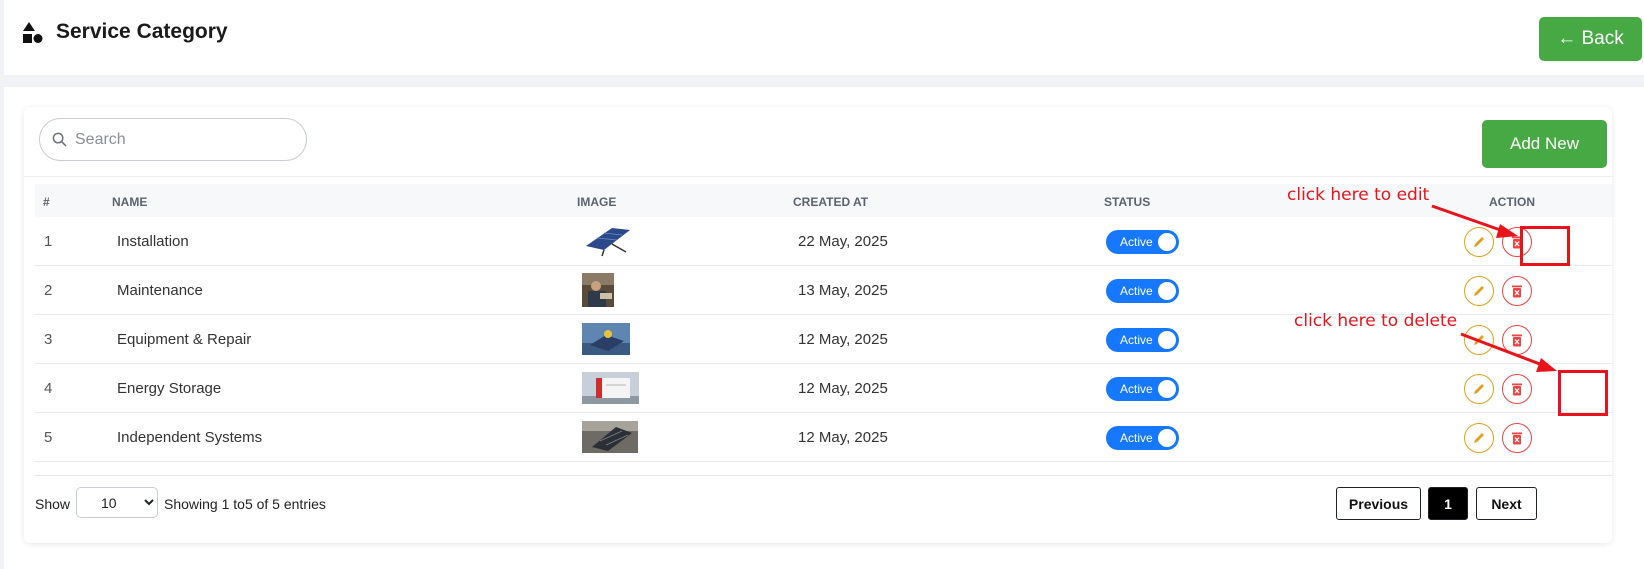 The width and height of the screenshot is (1644, 569). I want to click on shapes-icon, so click(33, 32).